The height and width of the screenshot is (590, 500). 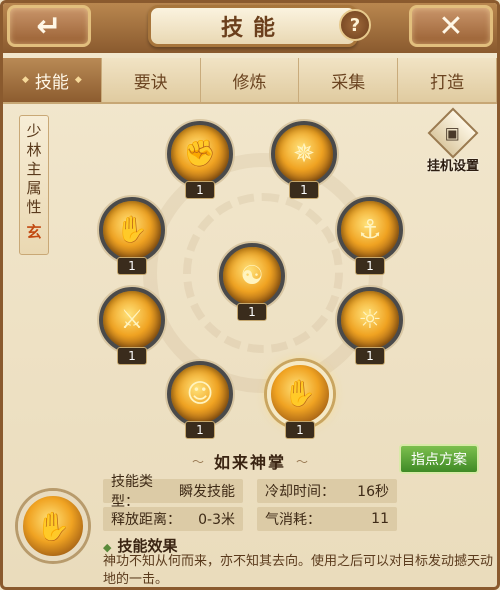 I want to click on idle-settings-button: ▣ 挂机设置, so click(x=453, y=140).